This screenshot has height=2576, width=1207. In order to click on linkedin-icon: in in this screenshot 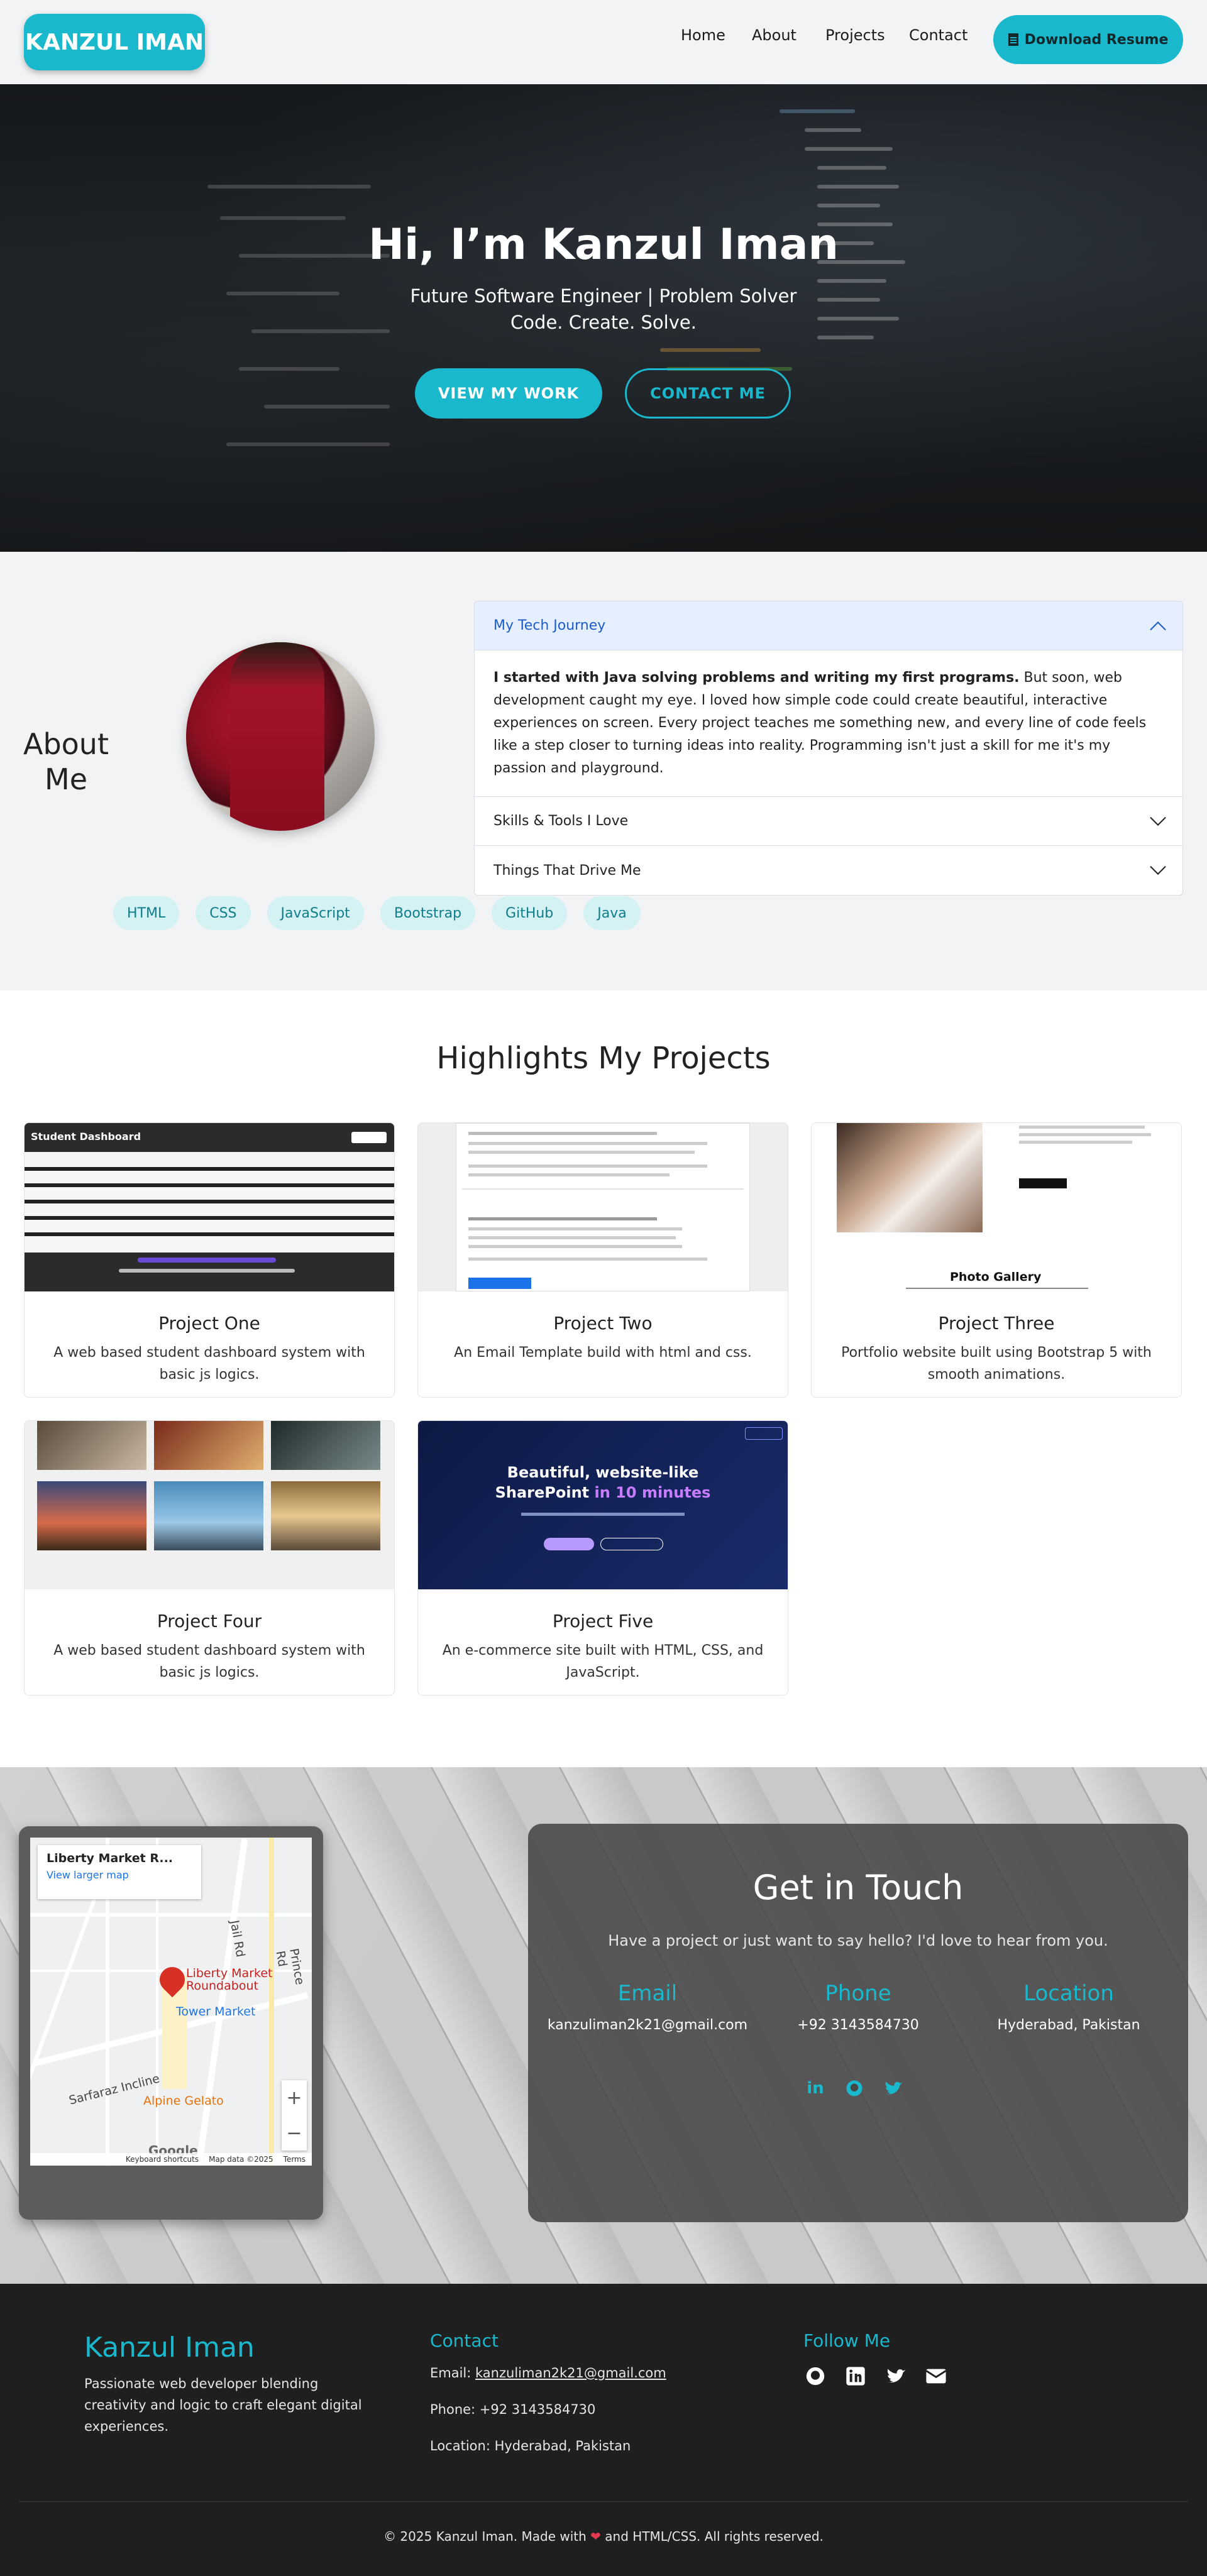, I will do `click(815, 2088)`.